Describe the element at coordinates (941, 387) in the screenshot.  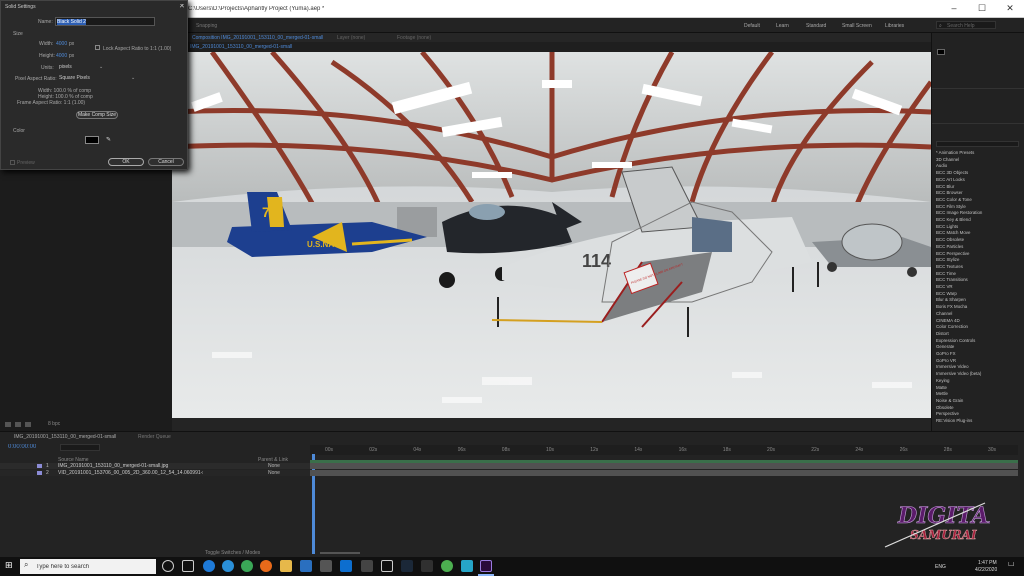
I see `effects-category-item: Matte` at that location.